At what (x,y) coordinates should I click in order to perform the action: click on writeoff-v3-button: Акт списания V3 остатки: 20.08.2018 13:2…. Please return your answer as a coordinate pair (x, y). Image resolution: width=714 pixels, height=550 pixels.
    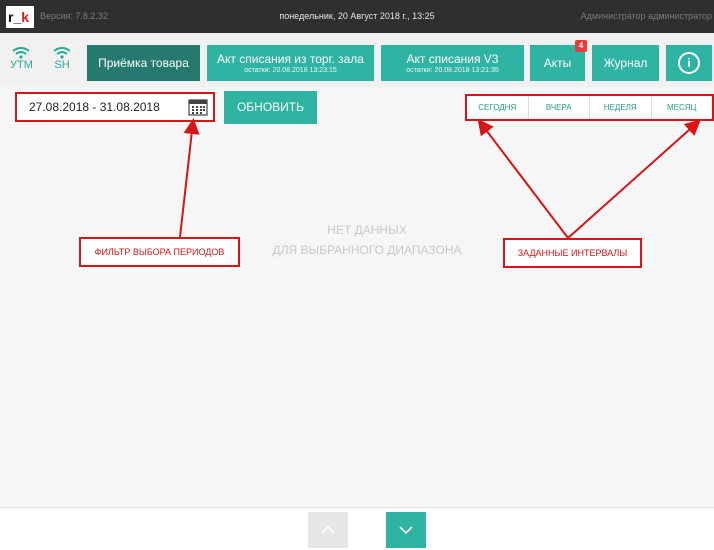
    Looking at the image, I should click on (452, 63).